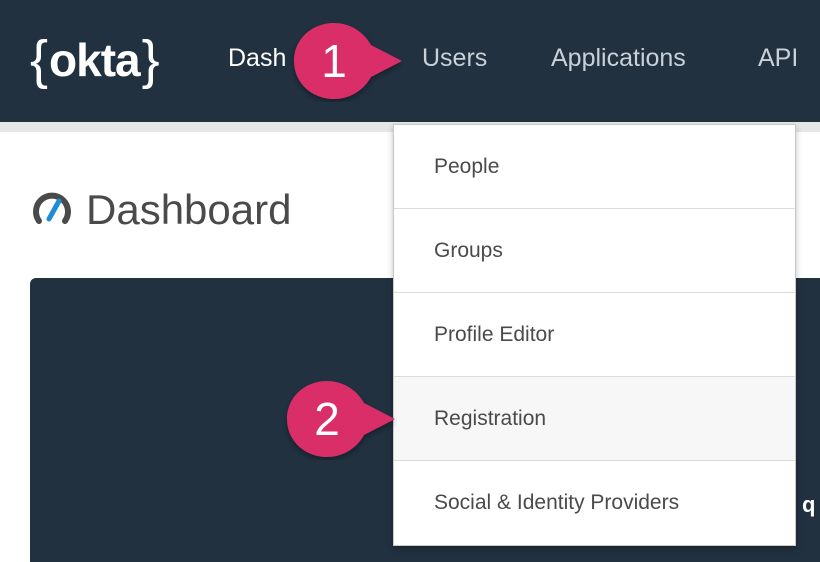 This screenshot has height=562, width=820. Describe the element at coordinates (594, 167) in the screenshot. I see `menu-item-people: People` at that location.